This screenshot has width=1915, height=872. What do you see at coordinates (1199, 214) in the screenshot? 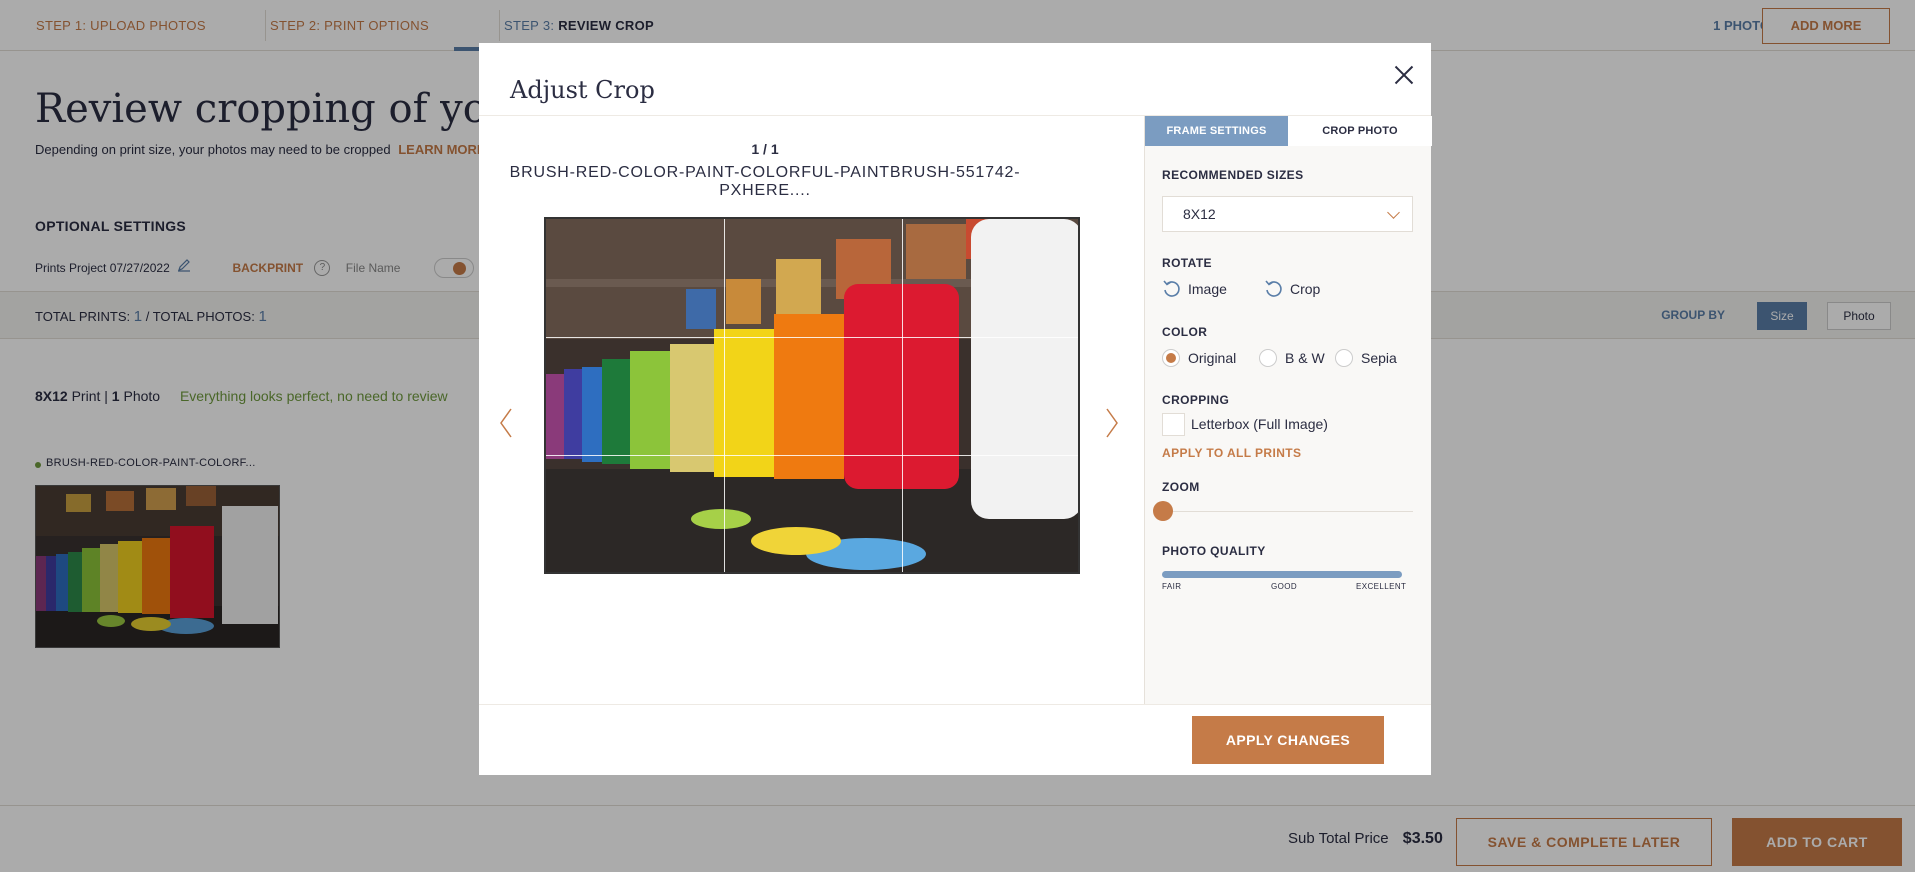
I see `selected-size: 8X12` at bounding box center [1199, 214].